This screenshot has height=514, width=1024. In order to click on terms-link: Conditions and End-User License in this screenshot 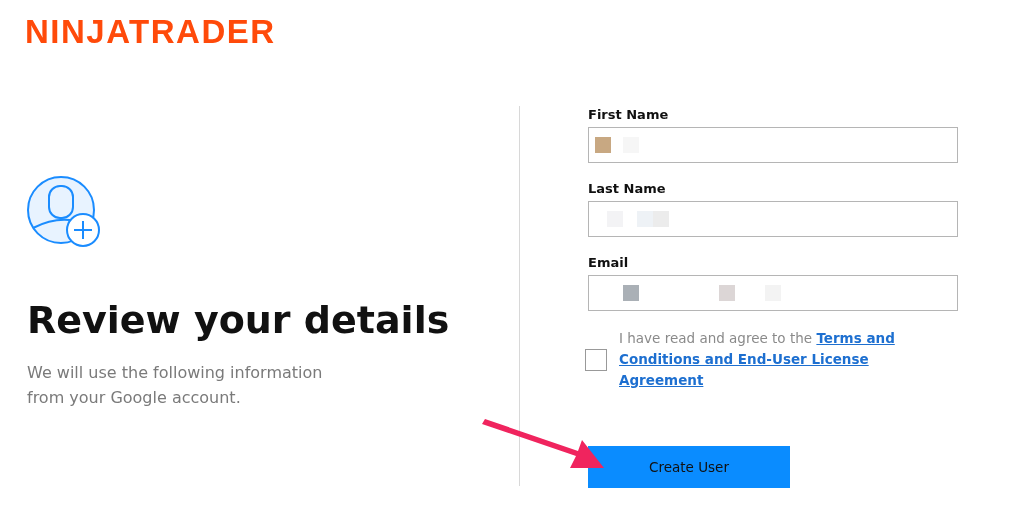, I will do `click(744, 359)`.